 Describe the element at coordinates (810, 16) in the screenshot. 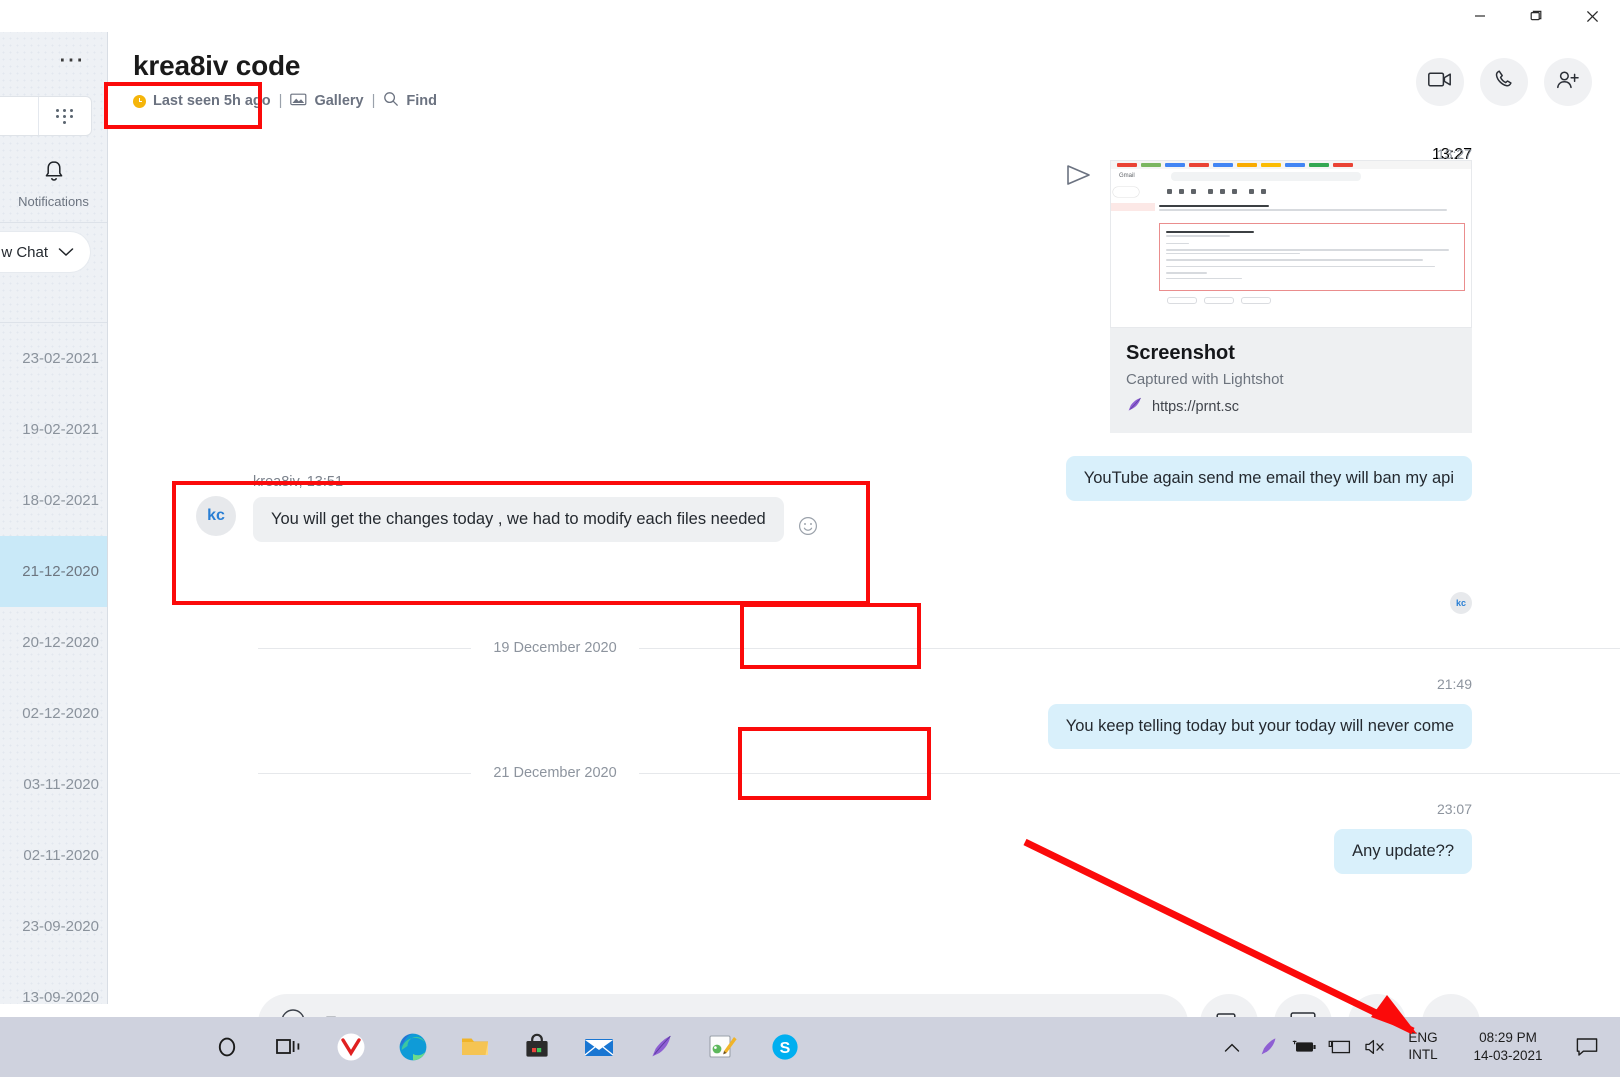

I see `window-titlebar` at that location.